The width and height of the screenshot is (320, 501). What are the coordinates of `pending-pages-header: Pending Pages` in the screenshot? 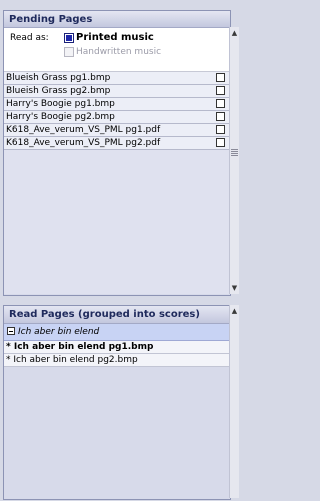 It's located at (117, 19).